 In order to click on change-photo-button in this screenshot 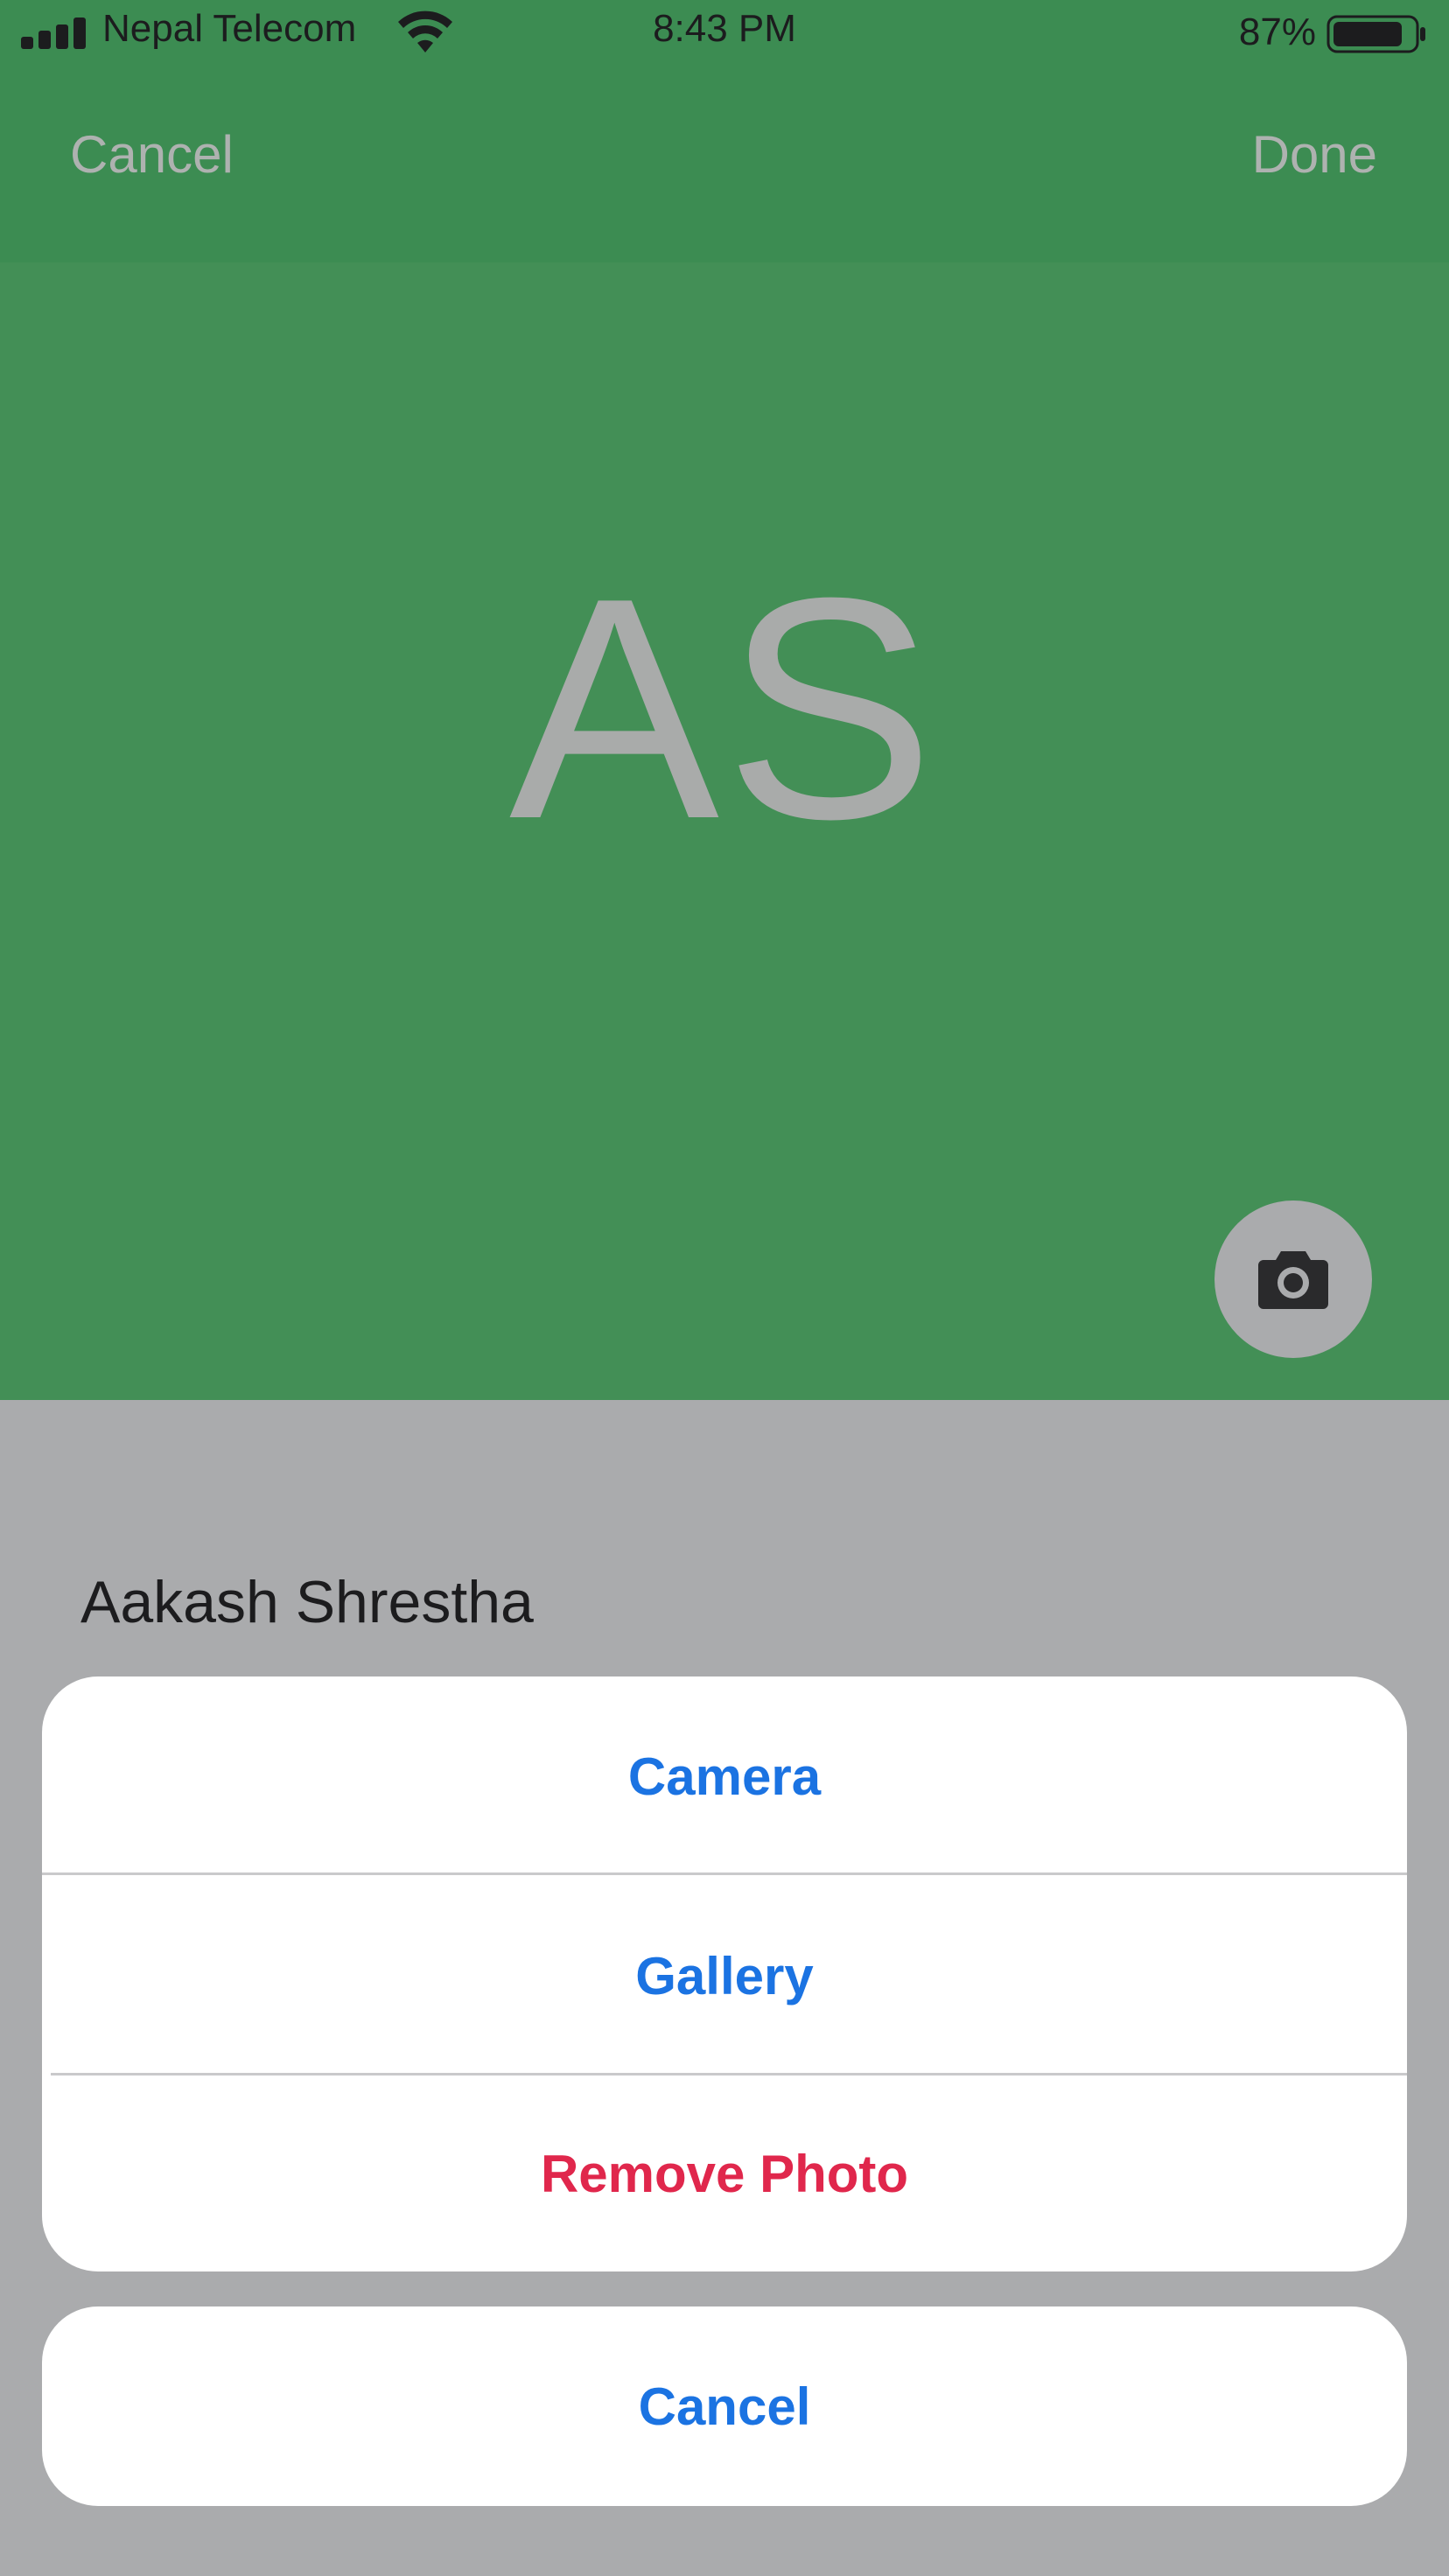, I will do `click(1293, 1279)`.